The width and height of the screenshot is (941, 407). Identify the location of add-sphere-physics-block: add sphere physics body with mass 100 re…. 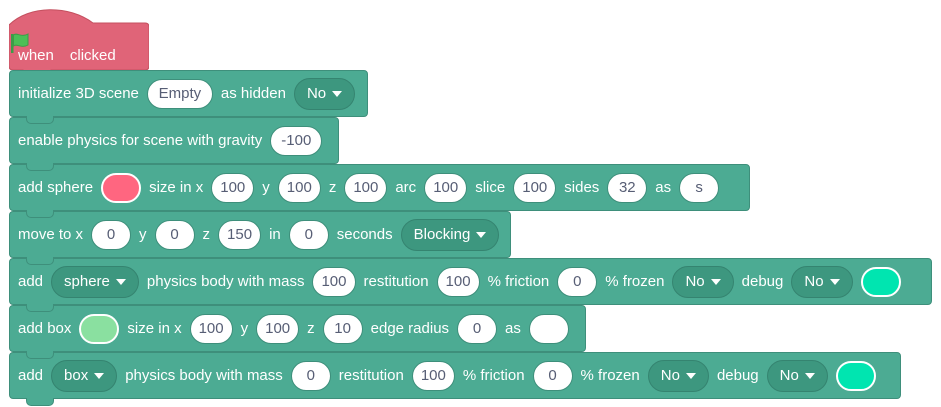
(470, 285).